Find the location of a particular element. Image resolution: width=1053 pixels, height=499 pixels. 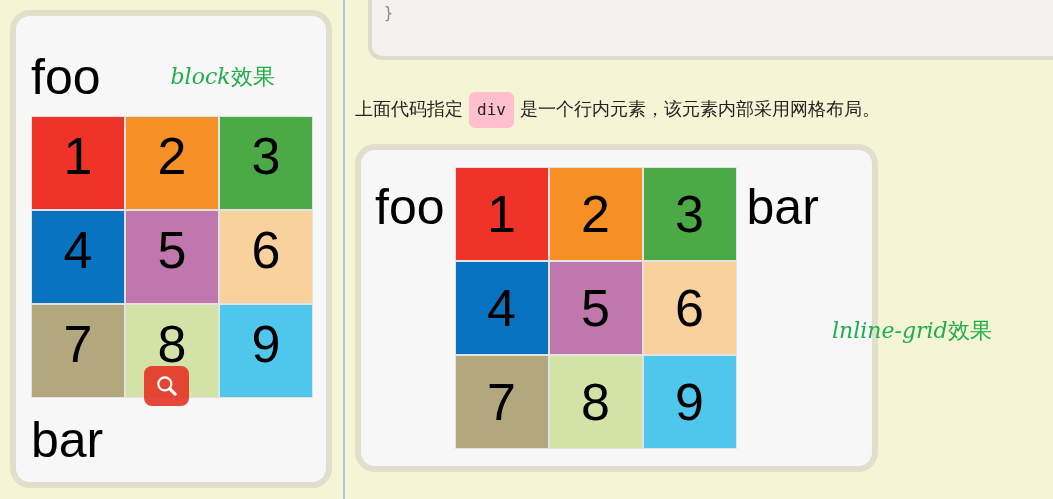

code-text: } is located at coordinates (389, 13).